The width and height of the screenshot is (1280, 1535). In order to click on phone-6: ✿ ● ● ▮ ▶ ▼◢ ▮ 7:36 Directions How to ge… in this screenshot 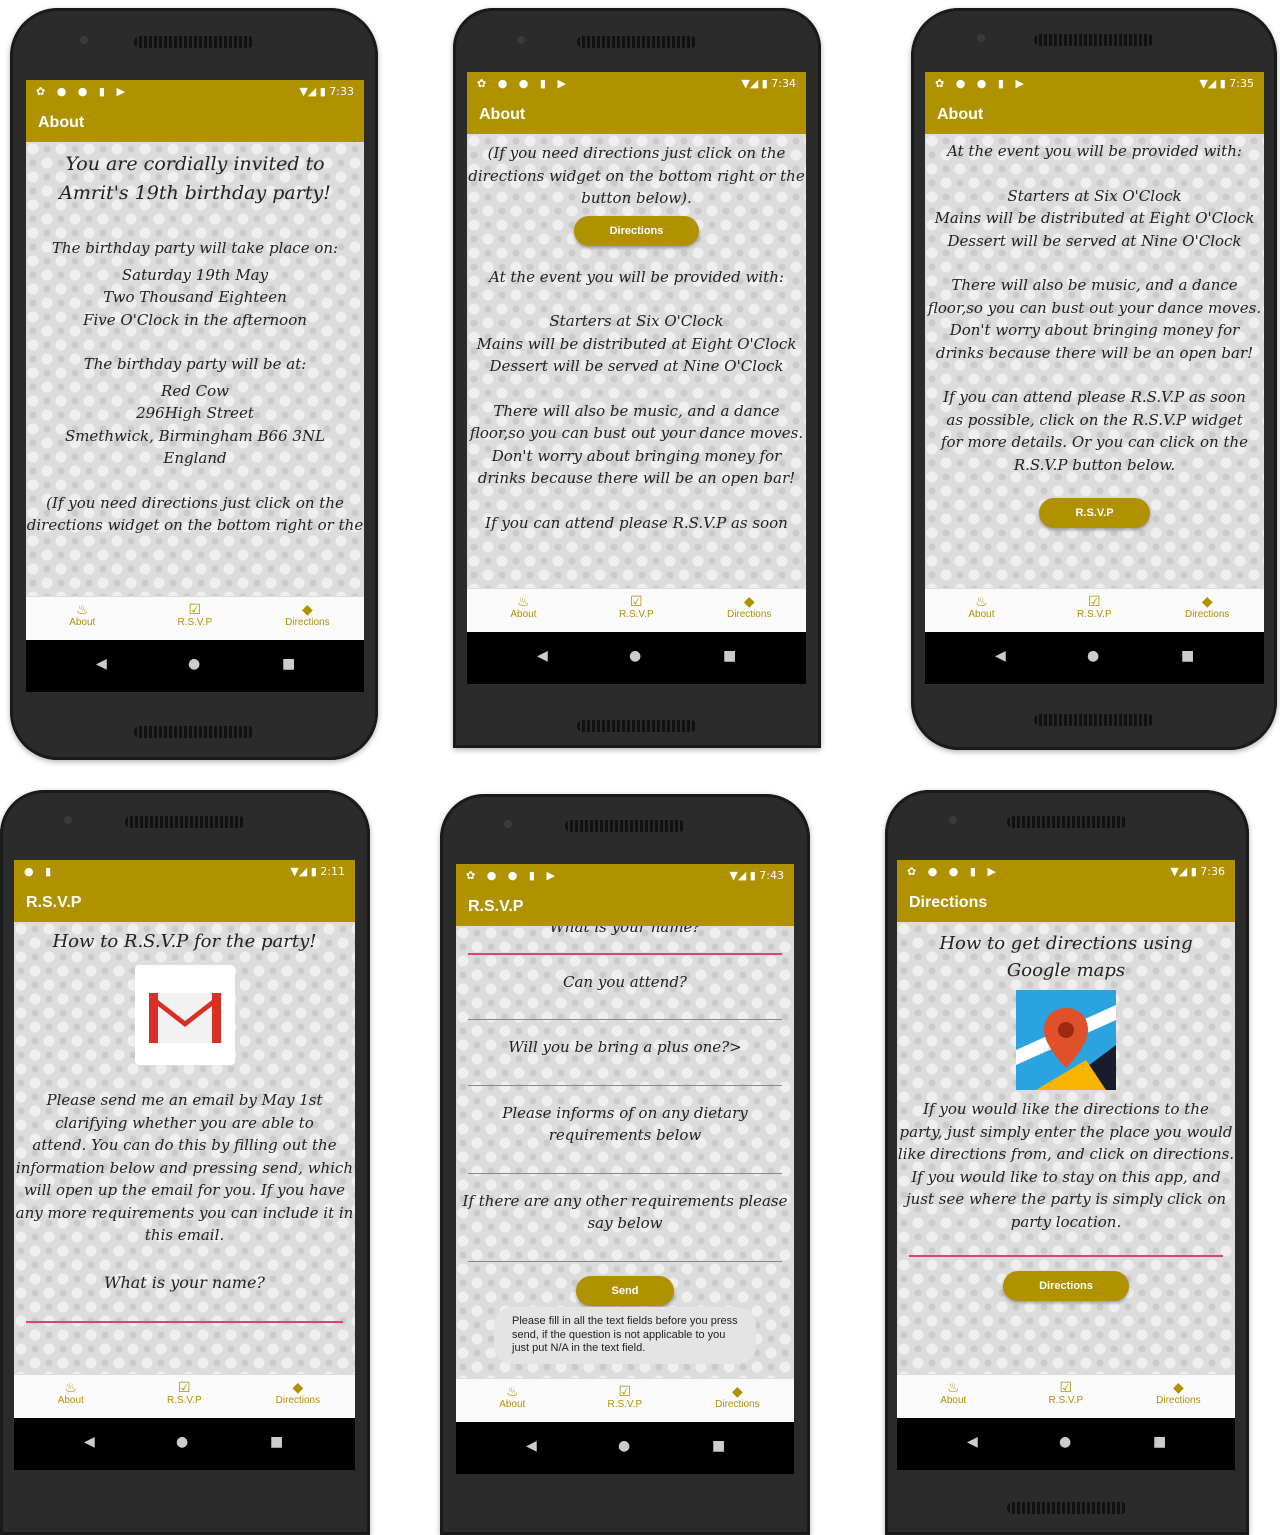, I will do `click(1067, 1162)`.